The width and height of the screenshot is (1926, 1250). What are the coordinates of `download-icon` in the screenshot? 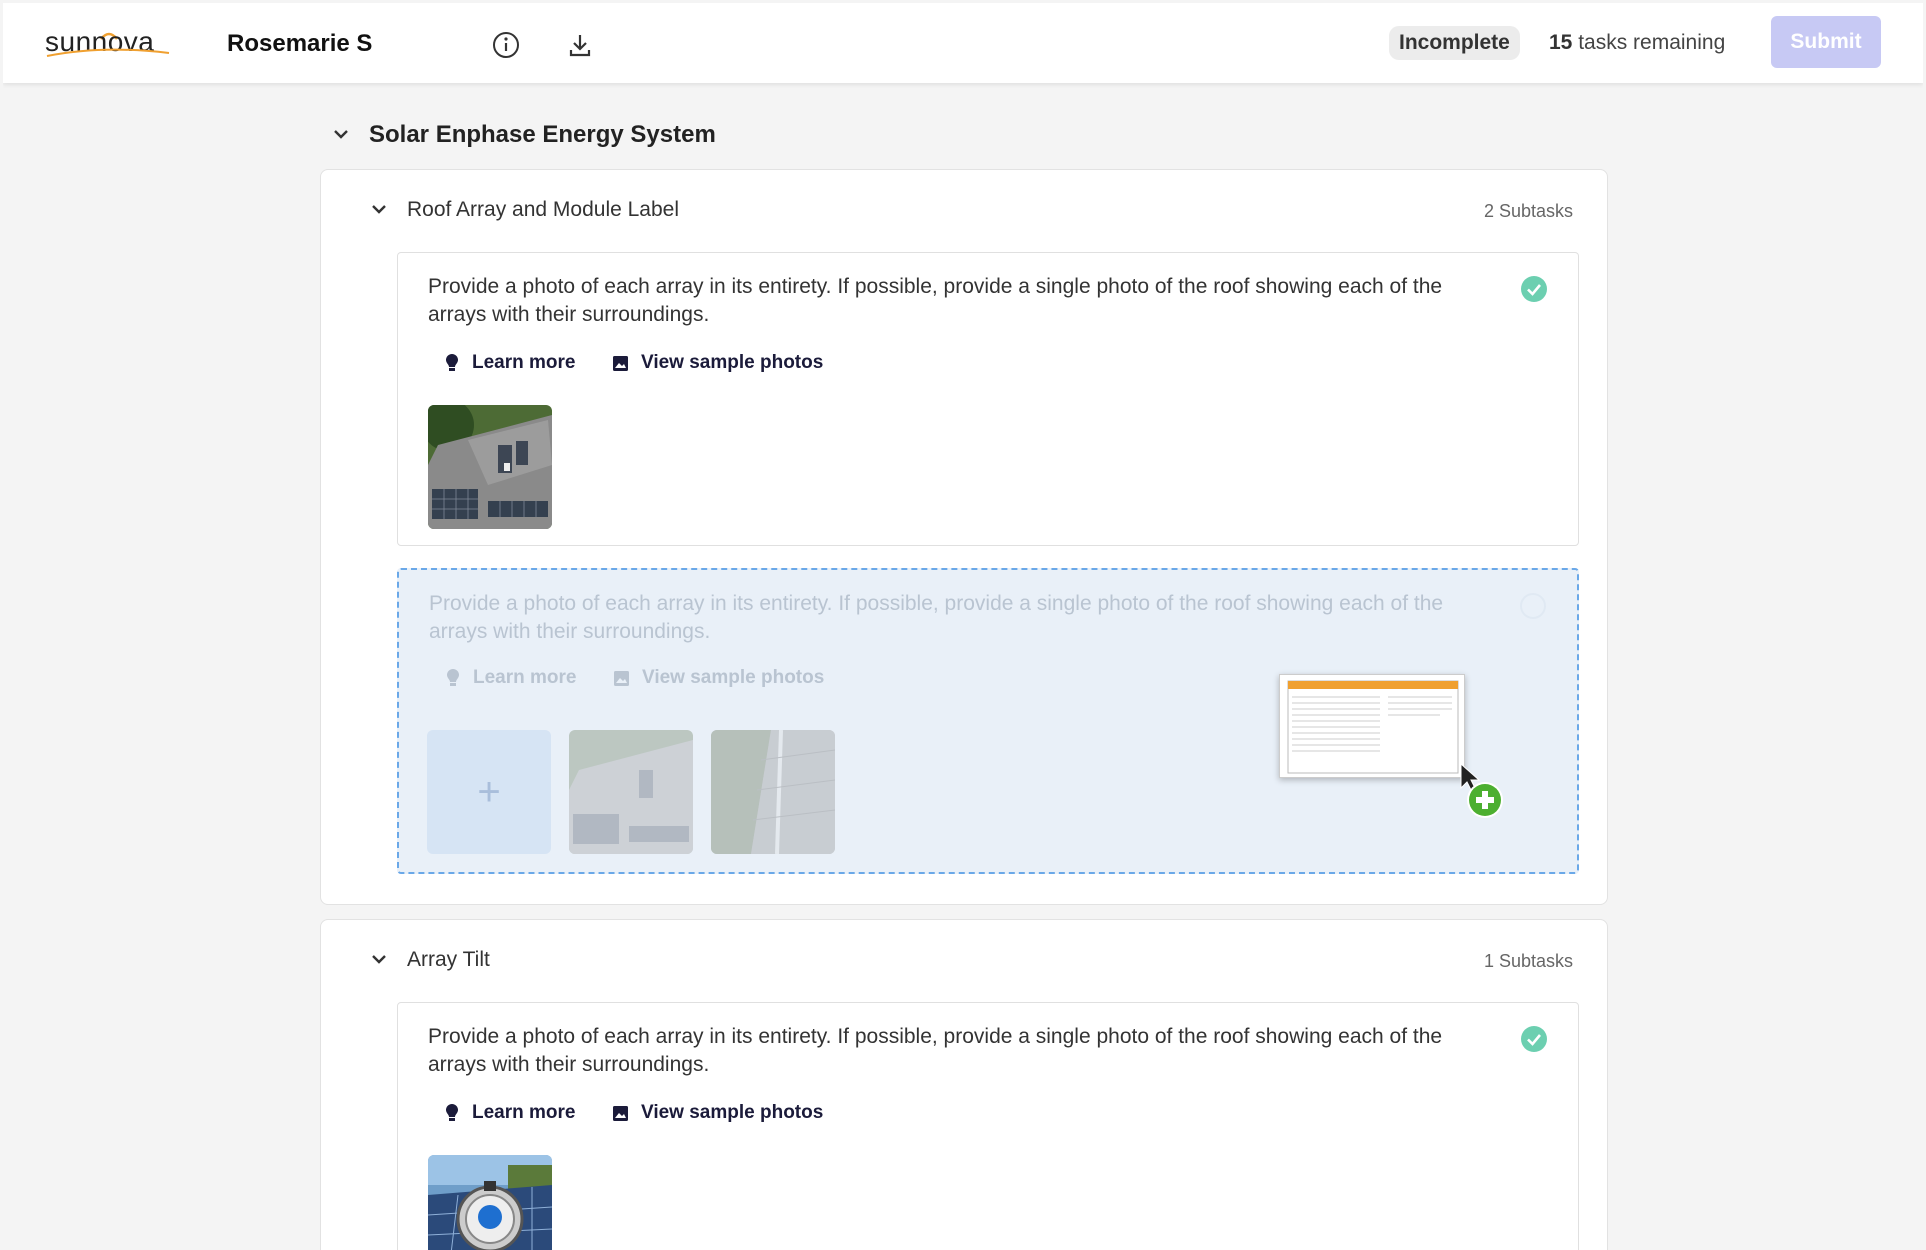 It's located at (580, 45).